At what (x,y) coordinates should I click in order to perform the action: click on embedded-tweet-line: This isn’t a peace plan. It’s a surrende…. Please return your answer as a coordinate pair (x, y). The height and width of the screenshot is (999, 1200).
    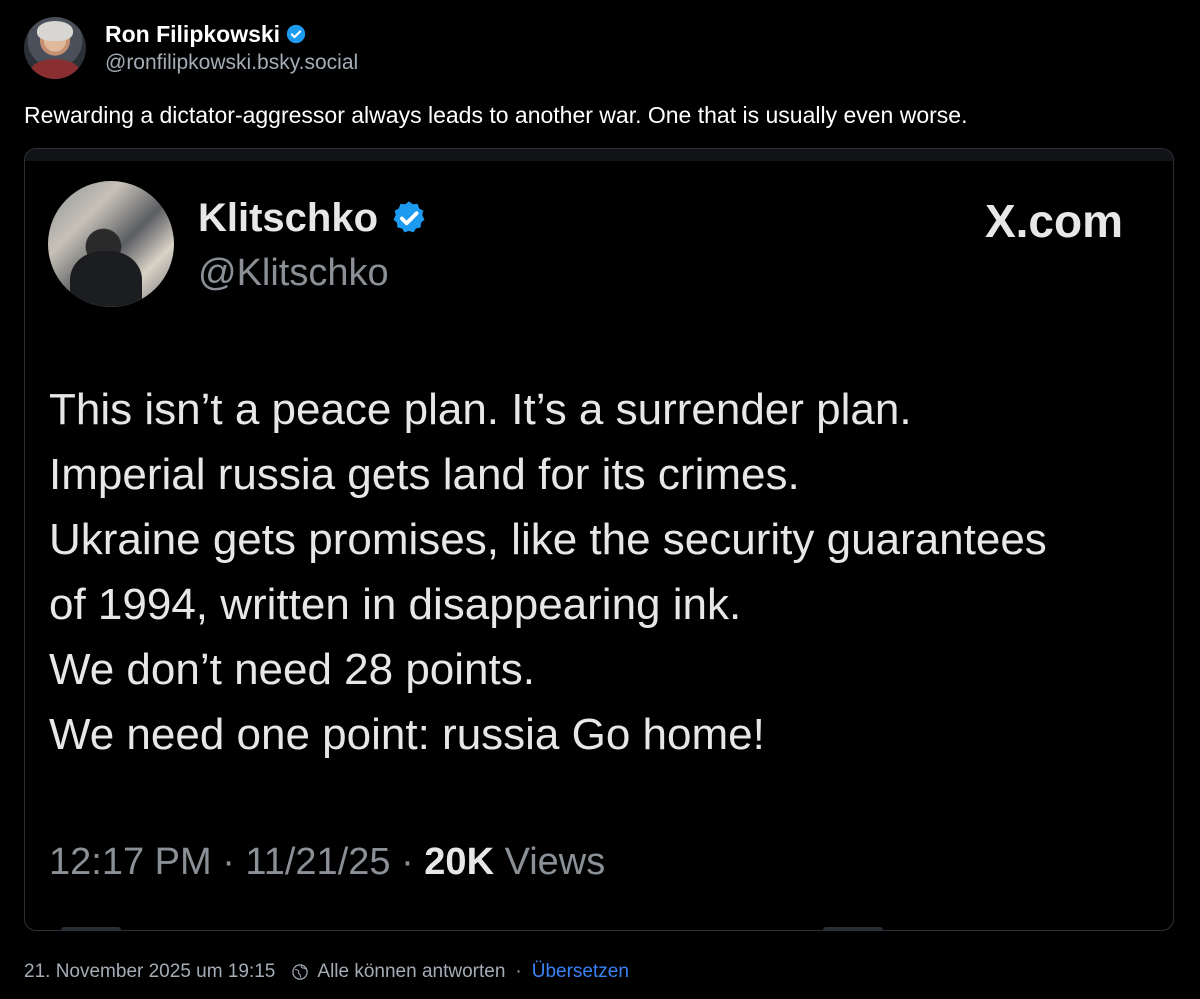
    Looking at the image, I should click on (480, 409).